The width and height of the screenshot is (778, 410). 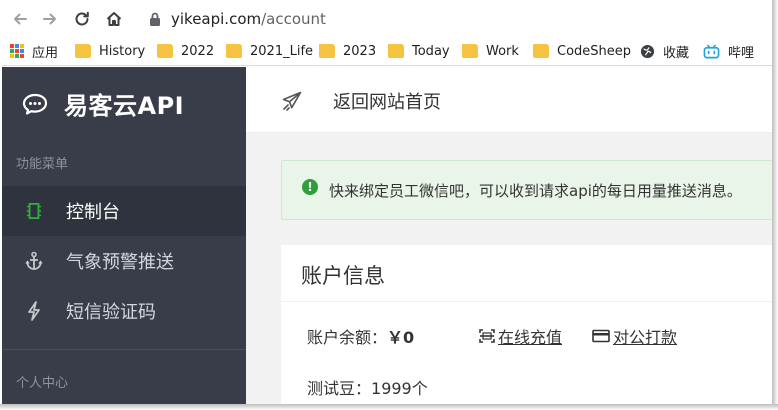 What do you see at coordinates (216, 19) in the screenshot?
I see `url-host: yikeapi.com` at bounding box center [216, 19].